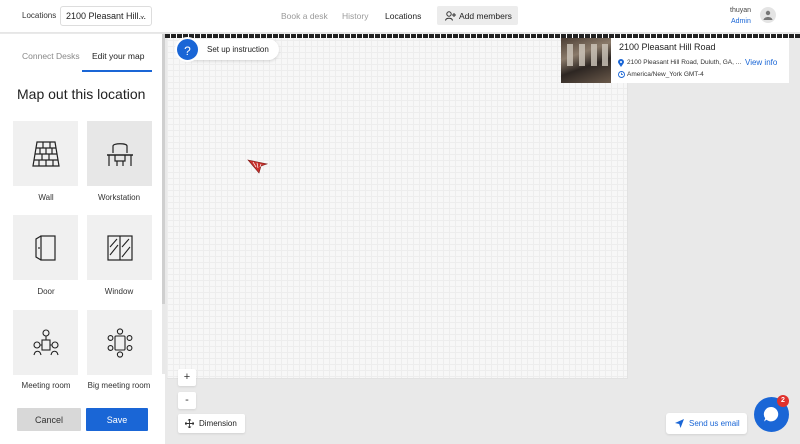 The width and height of the screenshot is (800, 444). I want to click on tab-edit-your-map: Edit your map, so click(118, 56).